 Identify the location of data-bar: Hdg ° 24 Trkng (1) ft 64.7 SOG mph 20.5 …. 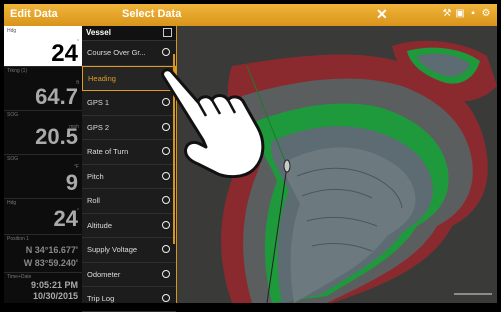
(43, 164).